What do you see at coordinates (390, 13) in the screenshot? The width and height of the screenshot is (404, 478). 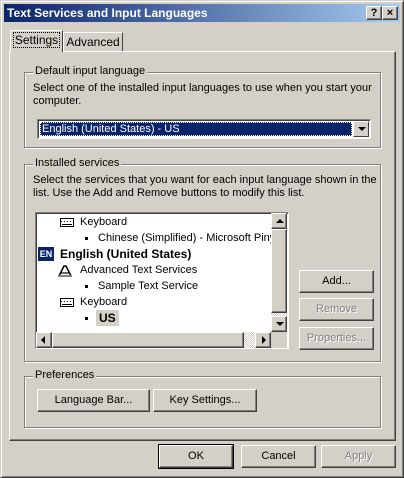 I see `close-button: ×` at bounding box center [390, 13].